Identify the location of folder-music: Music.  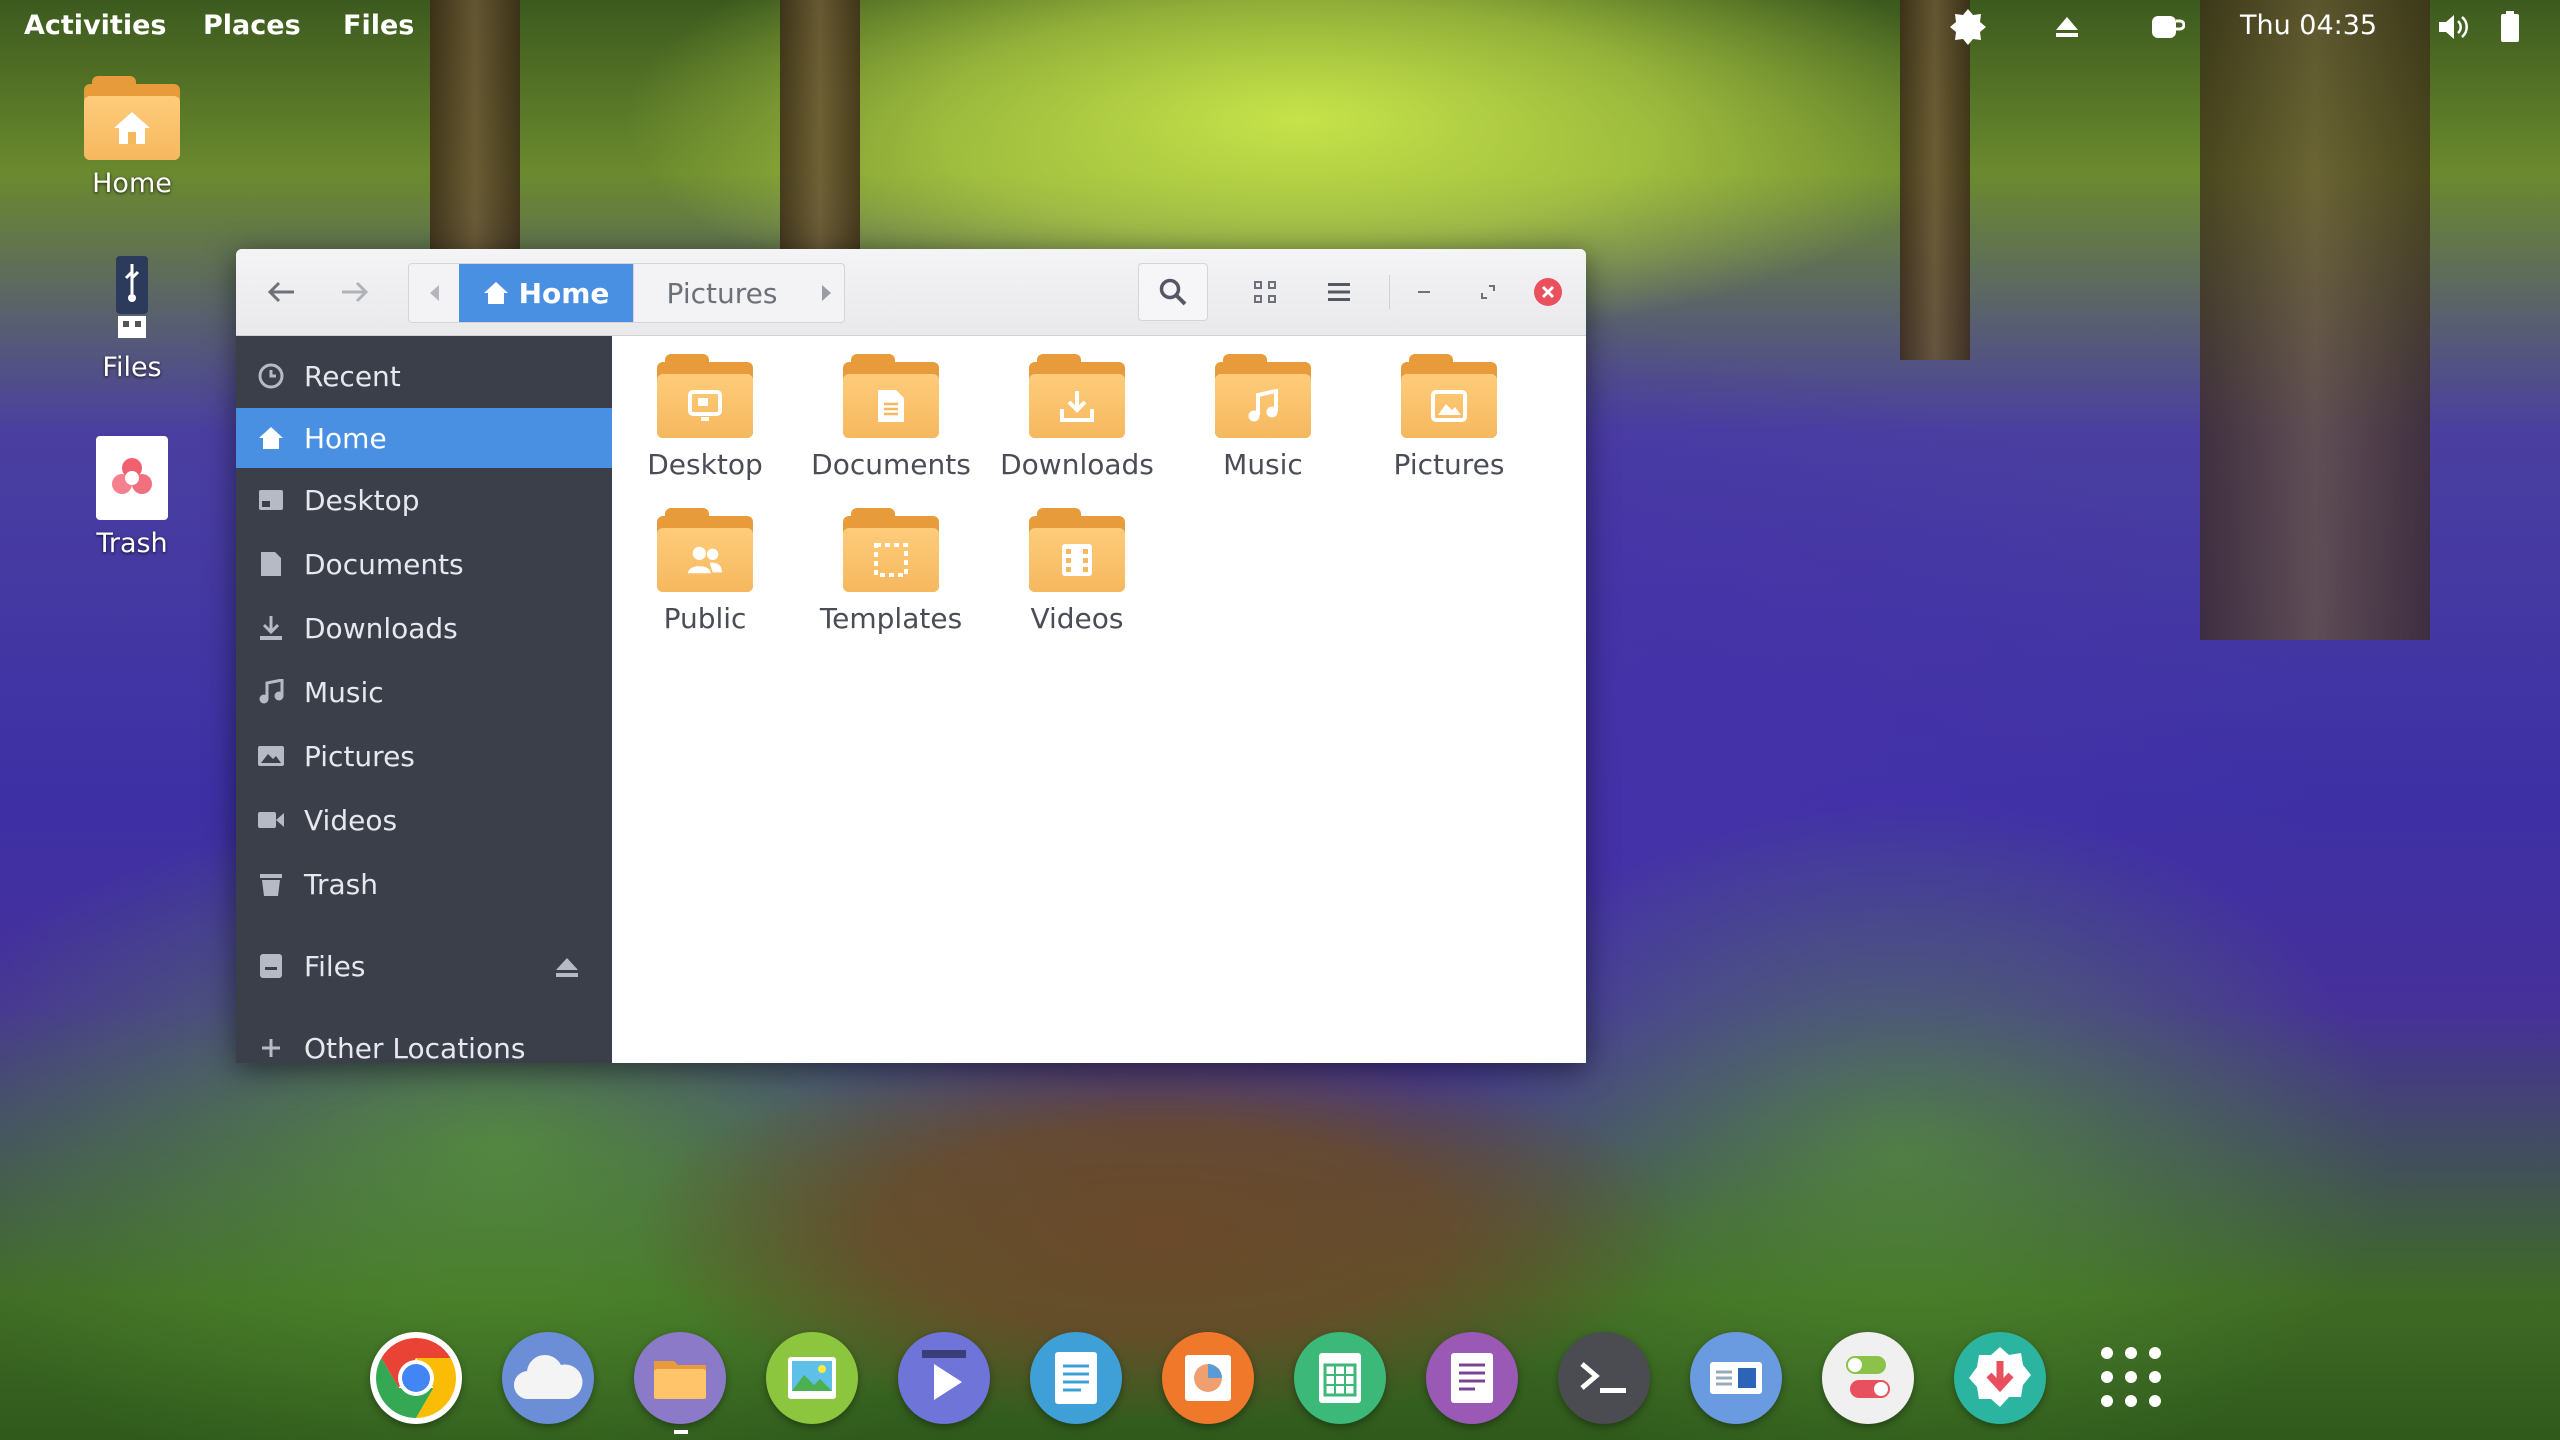
(1263, 417).